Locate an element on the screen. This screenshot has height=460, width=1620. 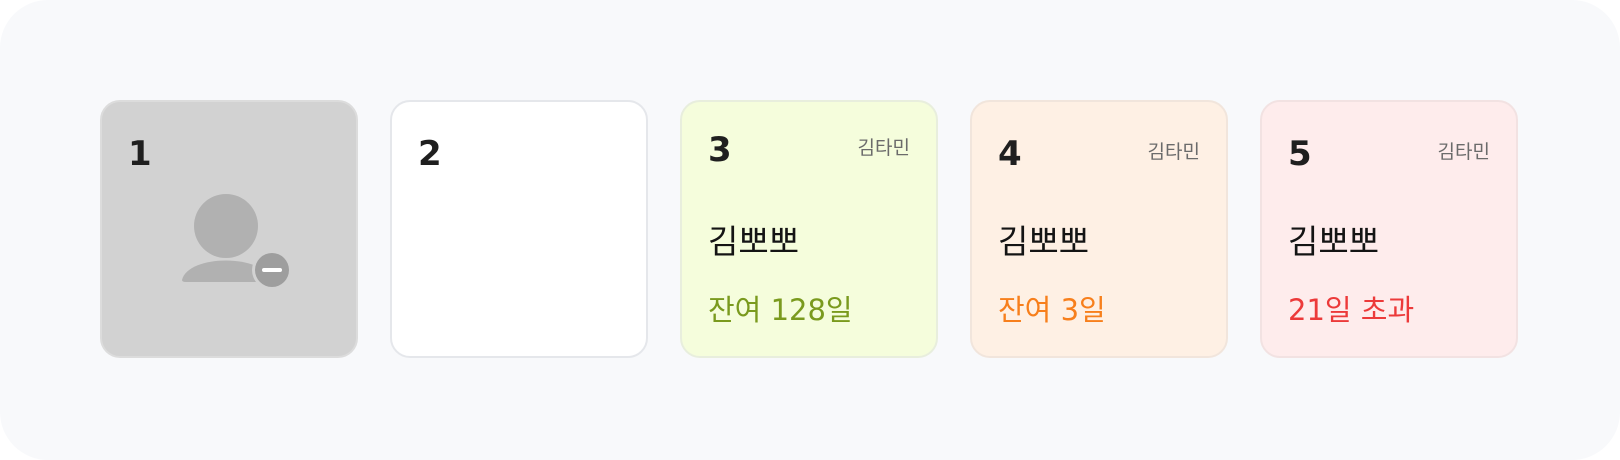
slot-card-3: 3 김타민 김뽀뽀 잔여 128일 is located at coordinates (809, 229).